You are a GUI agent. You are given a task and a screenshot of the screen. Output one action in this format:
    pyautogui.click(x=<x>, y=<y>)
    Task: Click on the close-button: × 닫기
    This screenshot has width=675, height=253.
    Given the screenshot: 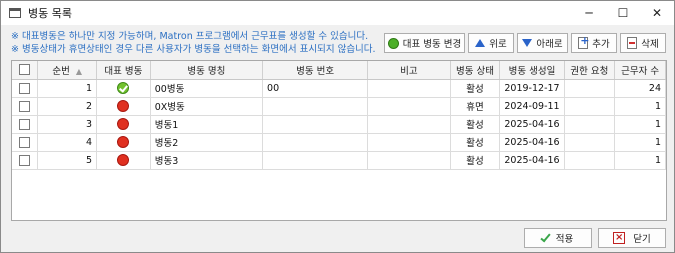 What is the action you would take?
    pyautogui.click(x=632, y=238)
    